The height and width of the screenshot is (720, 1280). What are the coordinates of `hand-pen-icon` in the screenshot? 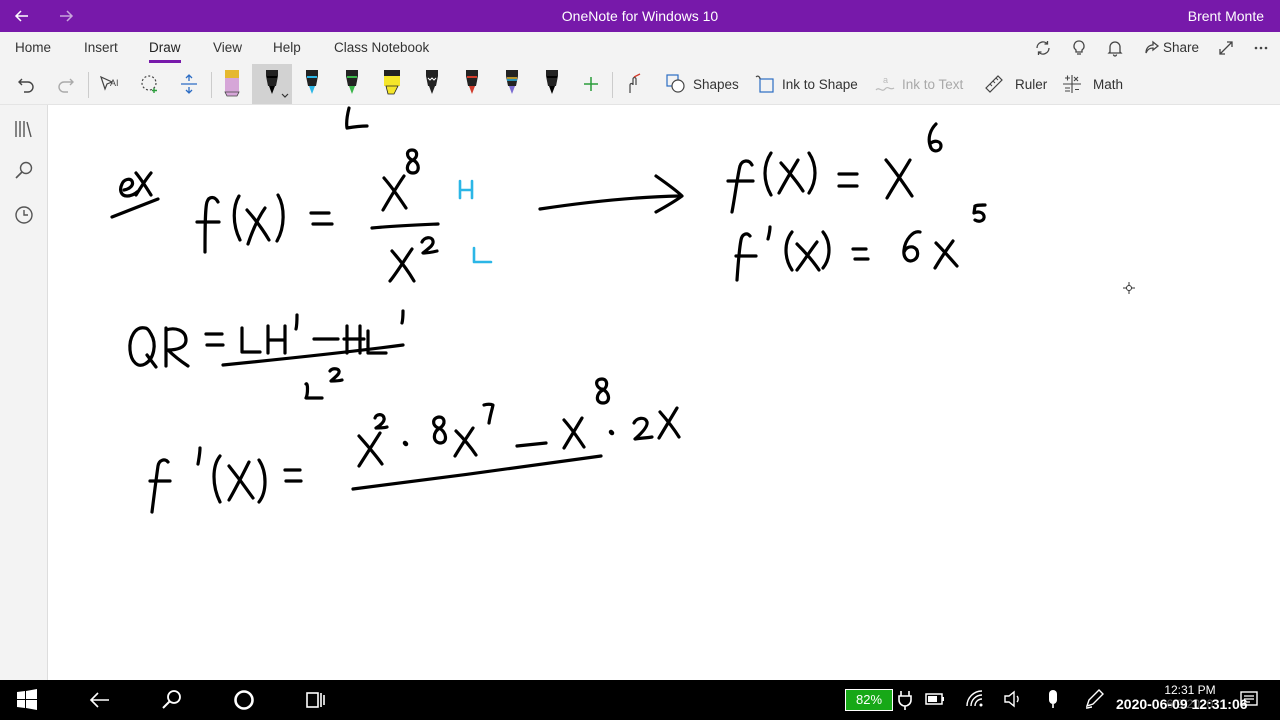 It's located at (635, 83).